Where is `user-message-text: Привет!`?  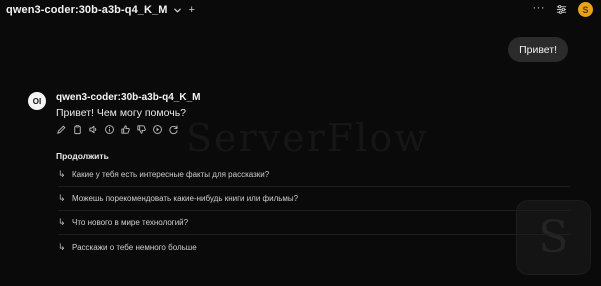 user-message-text: Привет! is located at coordinates (538, 49).